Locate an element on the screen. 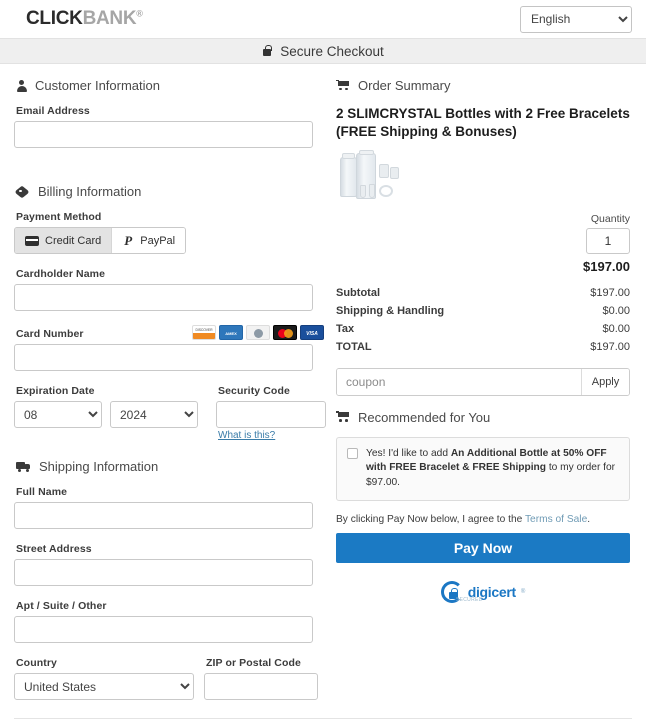  subtotal-label: Subtotal is located at coordinates (358, 292).